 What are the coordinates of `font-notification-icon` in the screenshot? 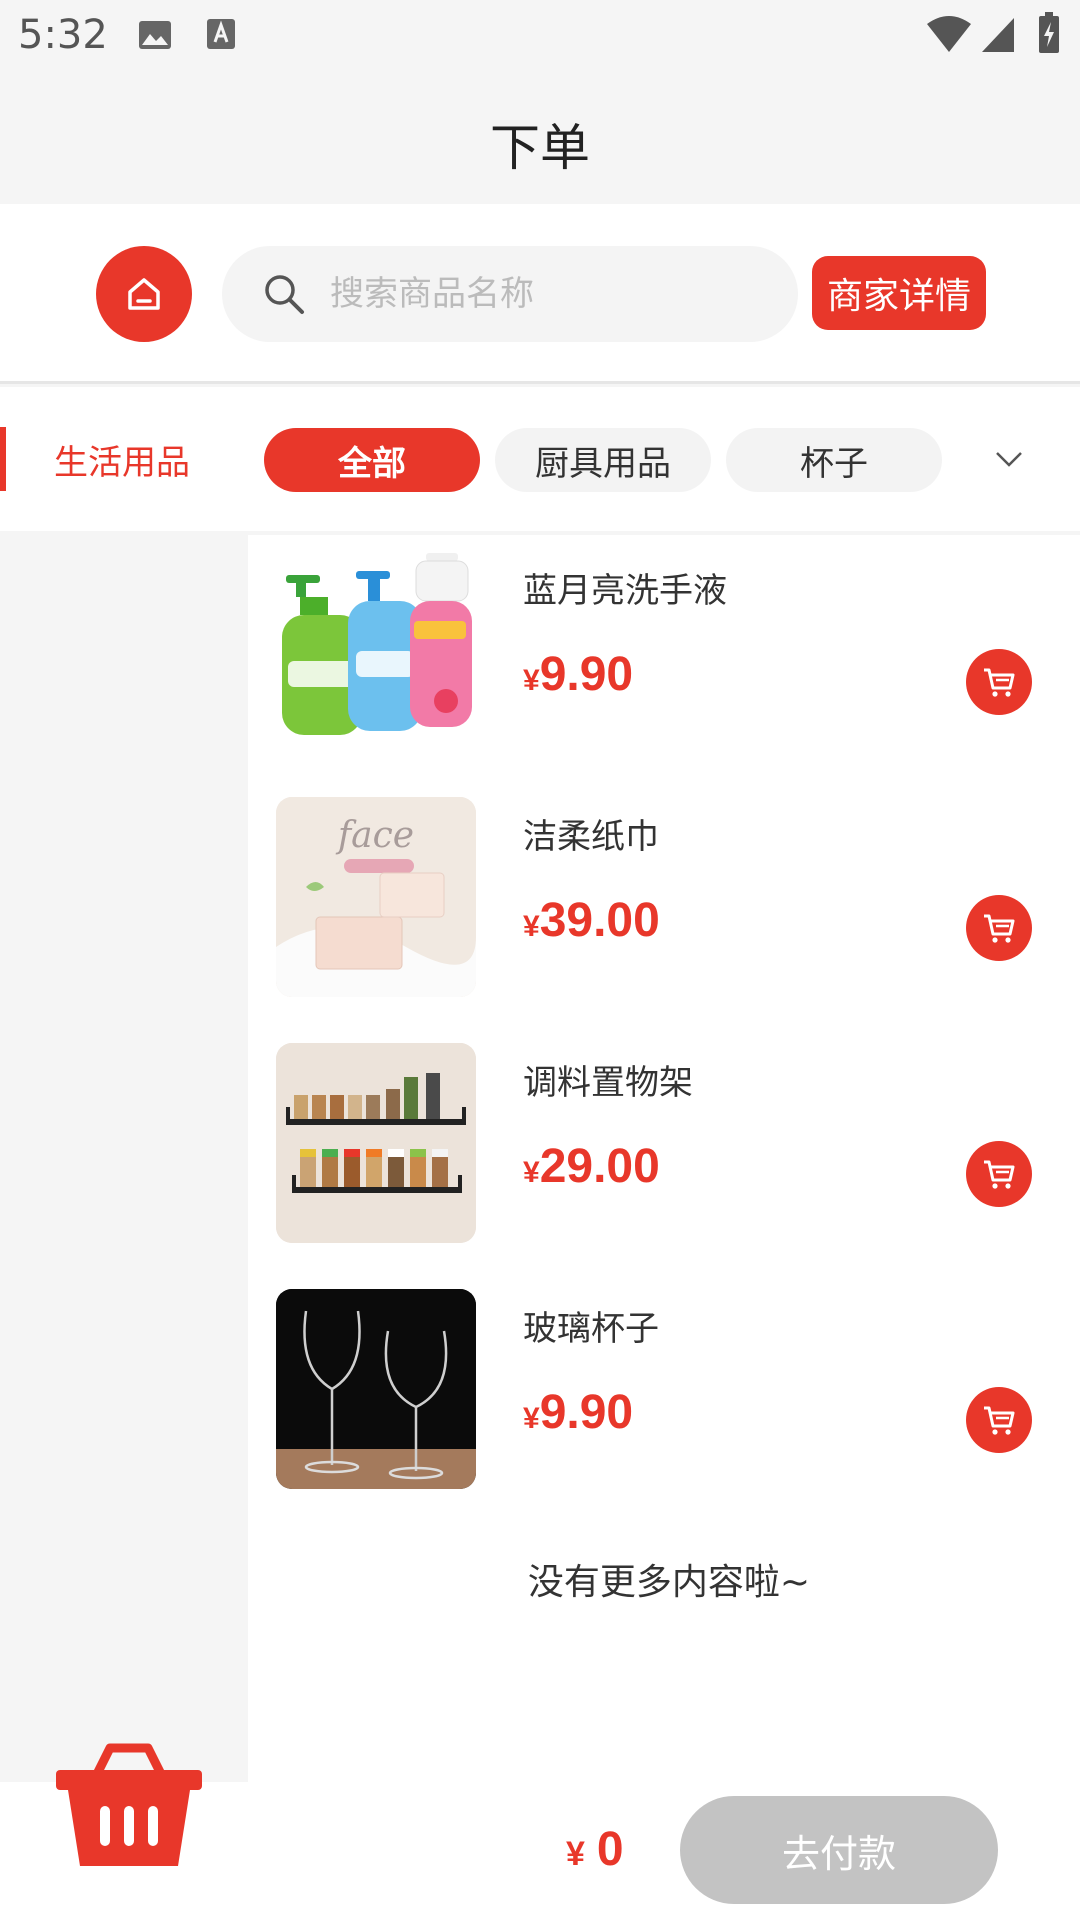 It's located at (221, 34).